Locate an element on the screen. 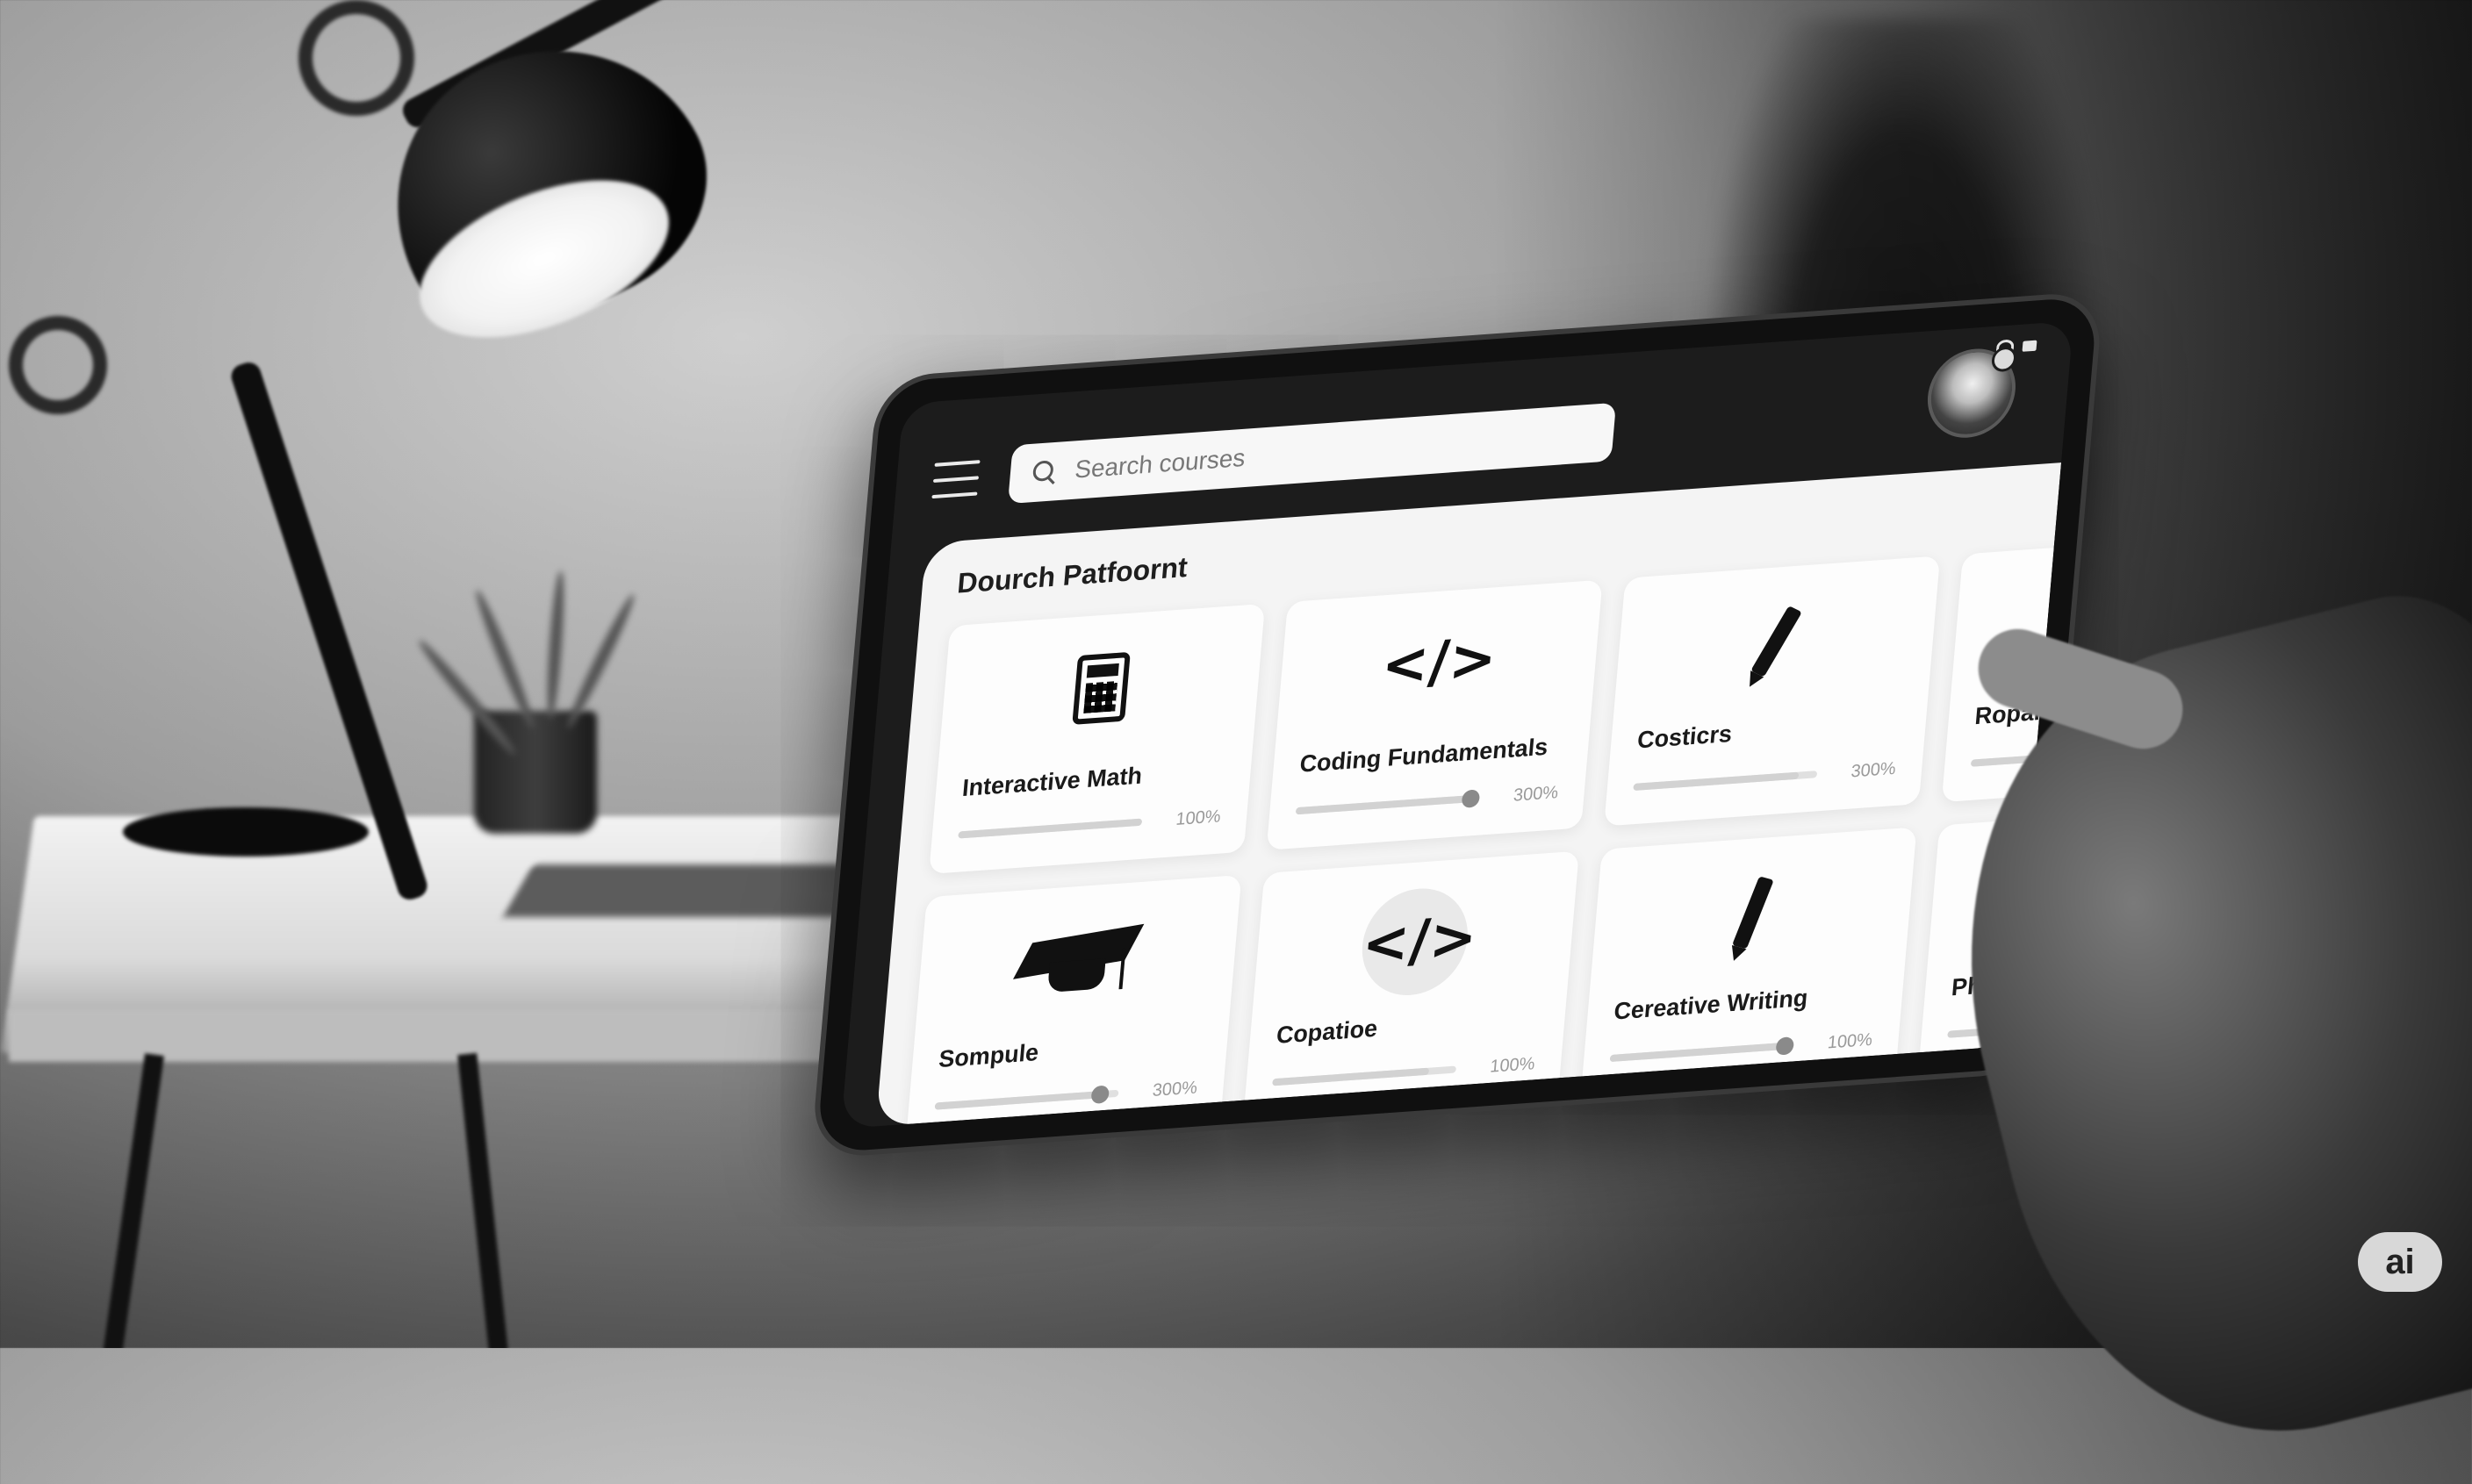 The image size is (2472, 1484). course-card: </> Coding Fundamentals 300% is located at coordinates (1434, 714).